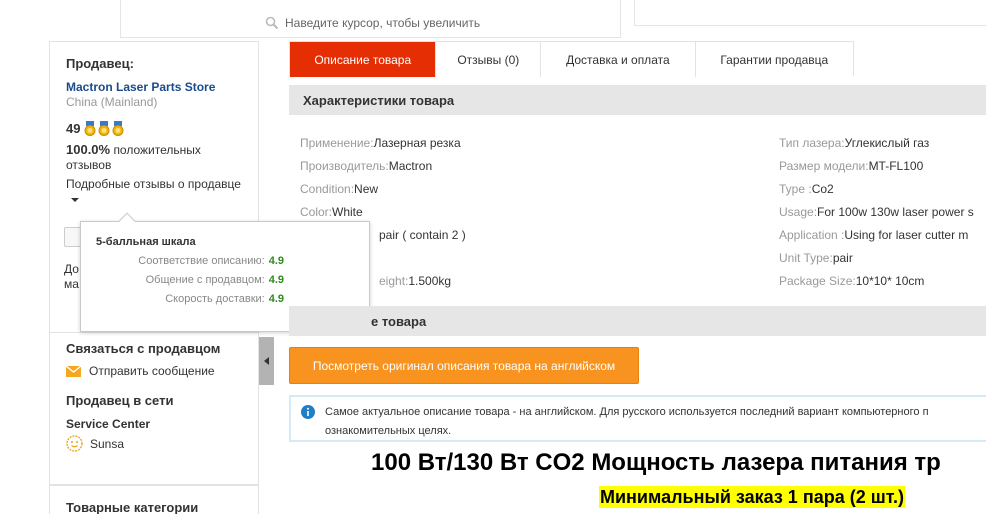  What do you see at coordinates (824, 166) in the screenshot?
I see `spec-key: Размер модели:` at bounding box center [824, 166].